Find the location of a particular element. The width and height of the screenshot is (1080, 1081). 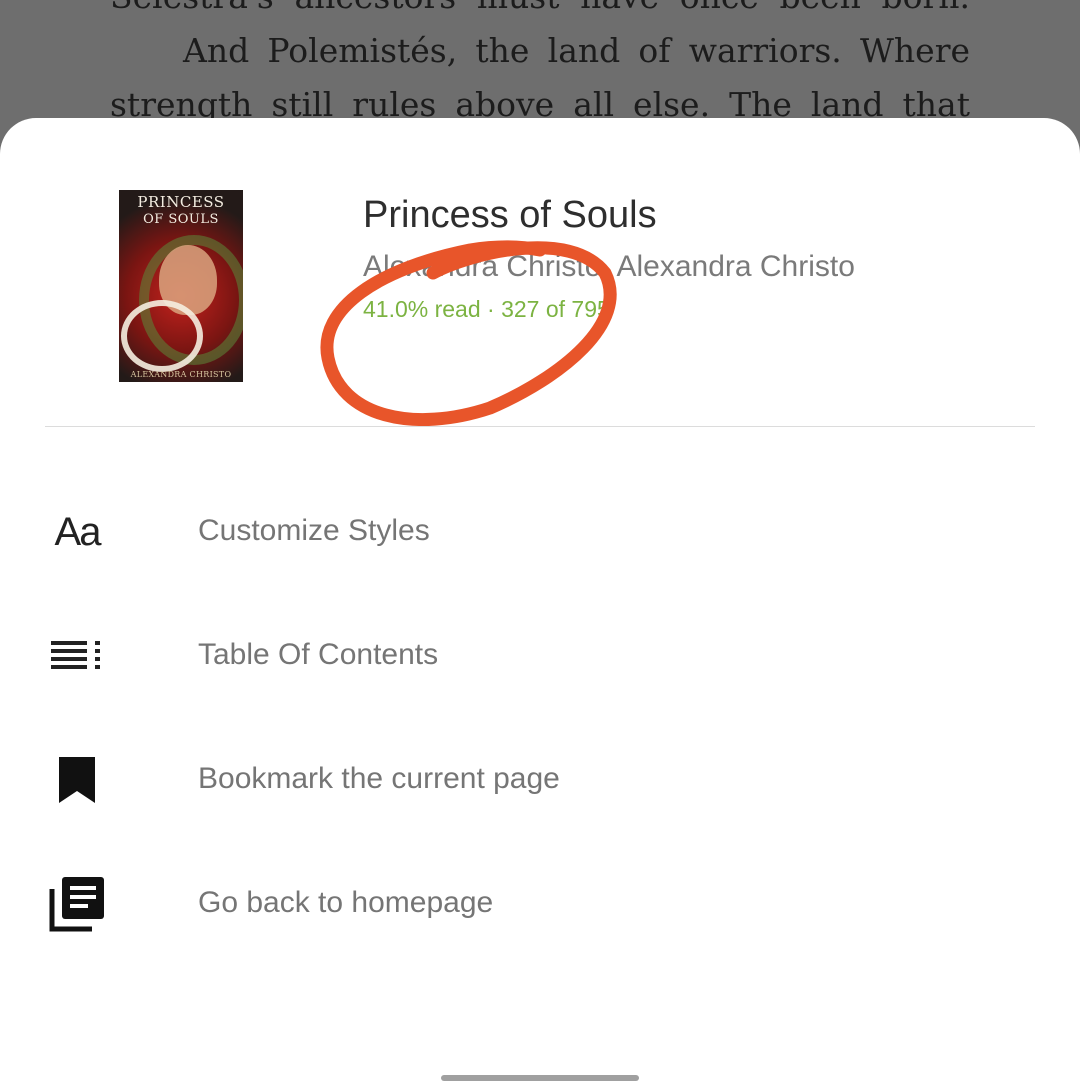

text-format-glyph: Aa is located at coordinates (78, 531).